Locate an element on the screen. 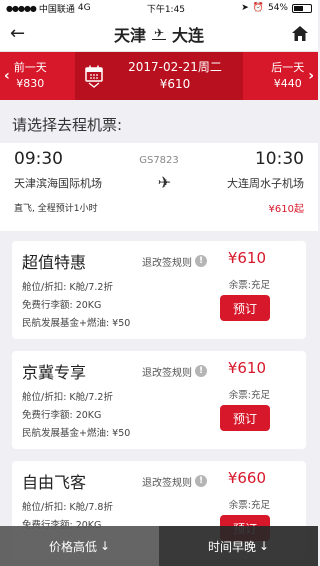 The image size is (320, 566). chevron-right-icon: › is located at coordinates (311, 76).